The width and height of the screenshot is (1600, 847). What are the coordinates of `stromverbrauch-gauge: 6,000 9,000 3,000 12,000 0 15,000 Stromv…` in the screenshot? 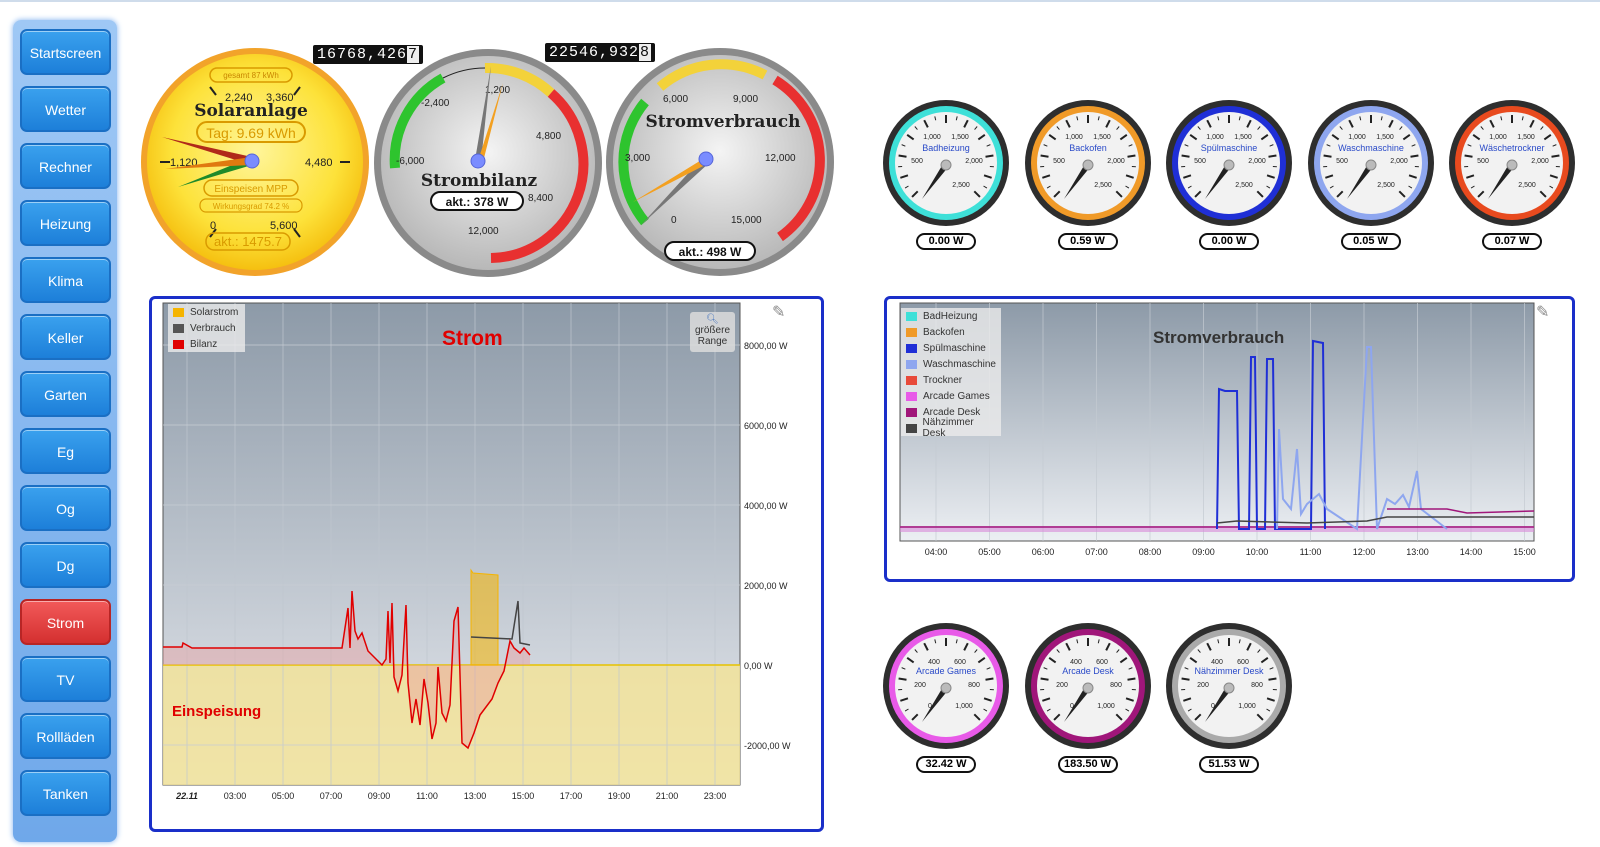 It's located at (720, 162).